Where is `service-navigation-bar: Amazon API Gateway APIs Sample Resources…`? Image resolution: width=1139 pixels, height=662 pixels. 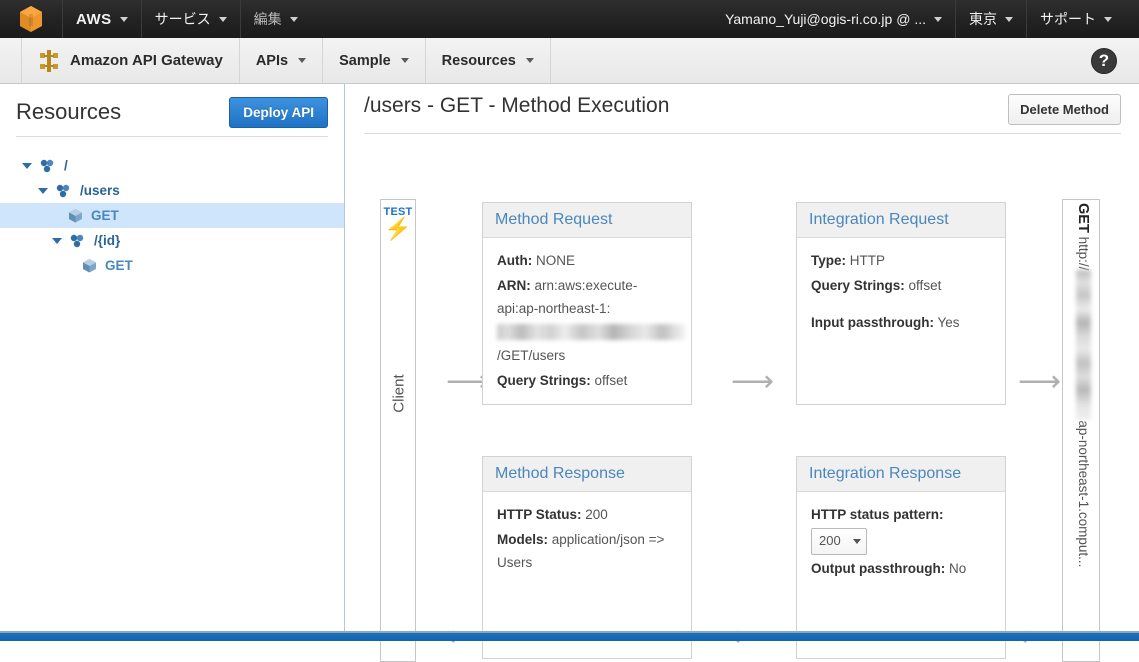
service-navigation-bar: Amazon API Gateway APIs Sample Resources… is located at coordinates (569, 61).